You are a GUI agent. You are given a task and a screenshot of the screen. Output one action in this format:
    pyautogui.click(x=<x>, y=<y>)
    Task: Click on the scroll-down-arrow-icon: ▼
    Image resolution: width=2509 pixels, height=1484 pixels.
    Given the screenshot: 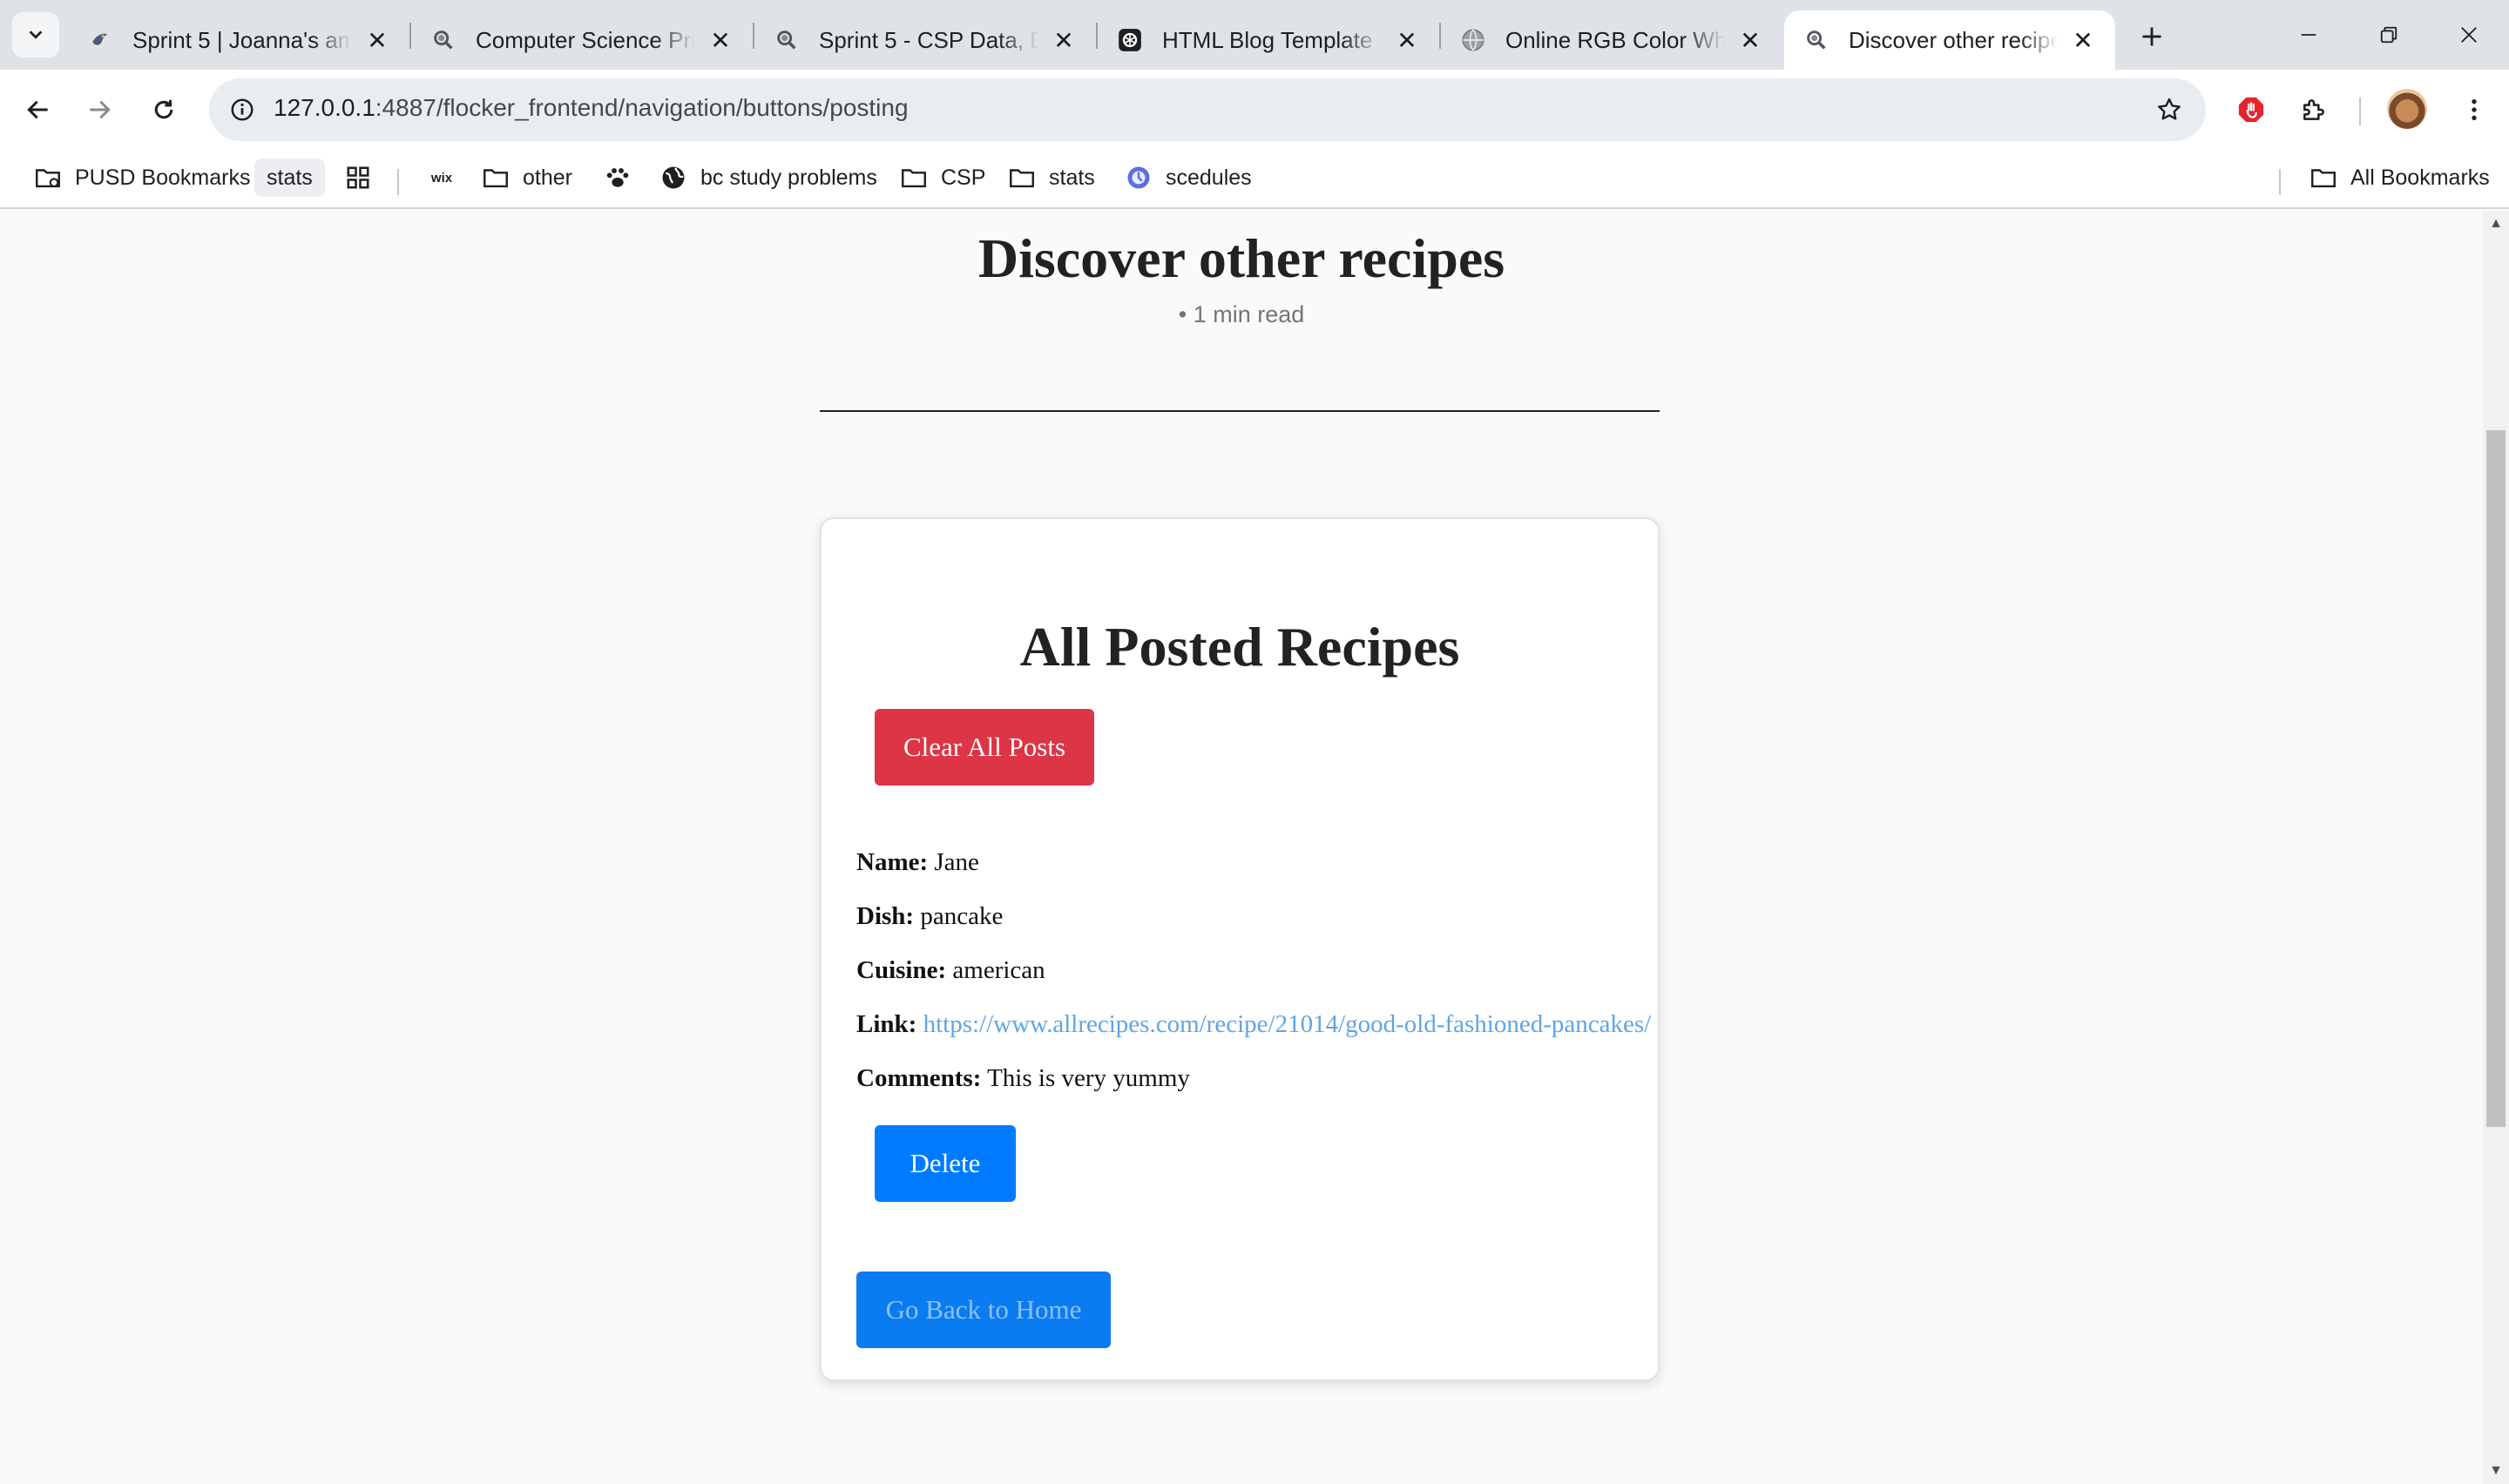 What is the action you would take?
    pyautogui.click(x=2496, y=1471)
    